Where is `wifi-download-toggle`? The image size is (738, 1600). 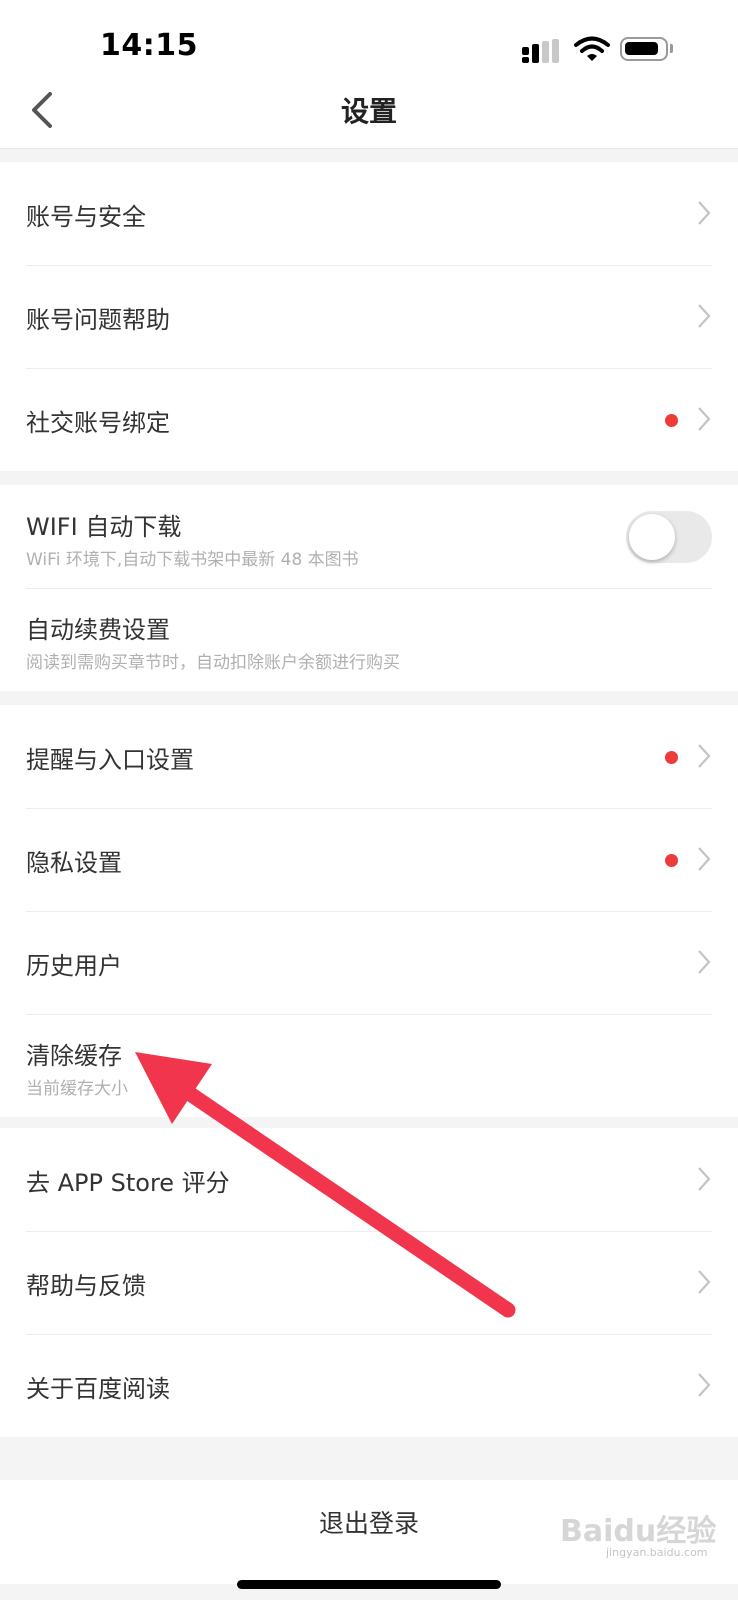 wifi-download-toggle is located at coordinates (669, 537).